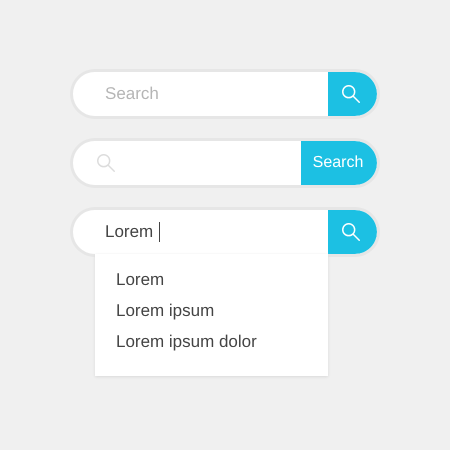  What do you see at coordinates (222, 280) in the screenshot?
I see `suggestion-item: Lorem` at bounding box center [222, 280].